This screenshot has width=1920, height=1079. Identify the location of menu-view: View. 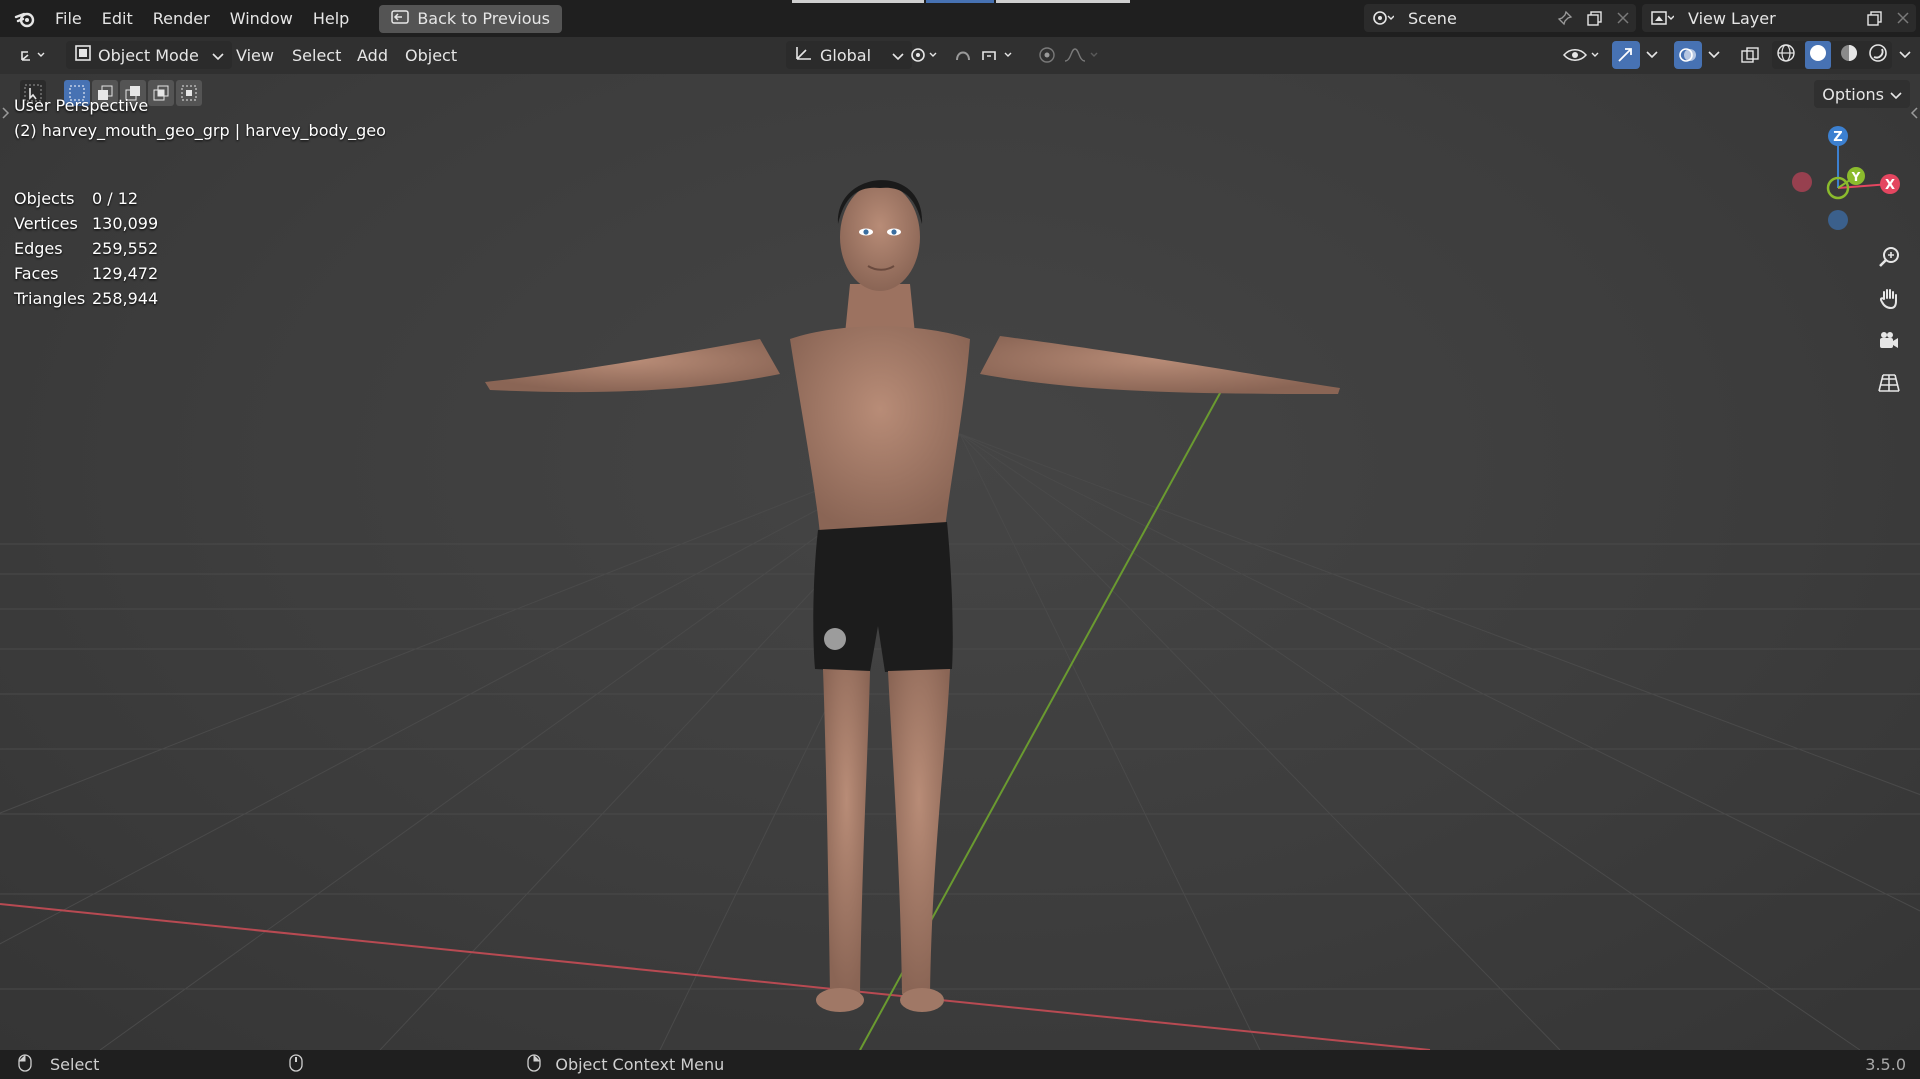
(255, 55).